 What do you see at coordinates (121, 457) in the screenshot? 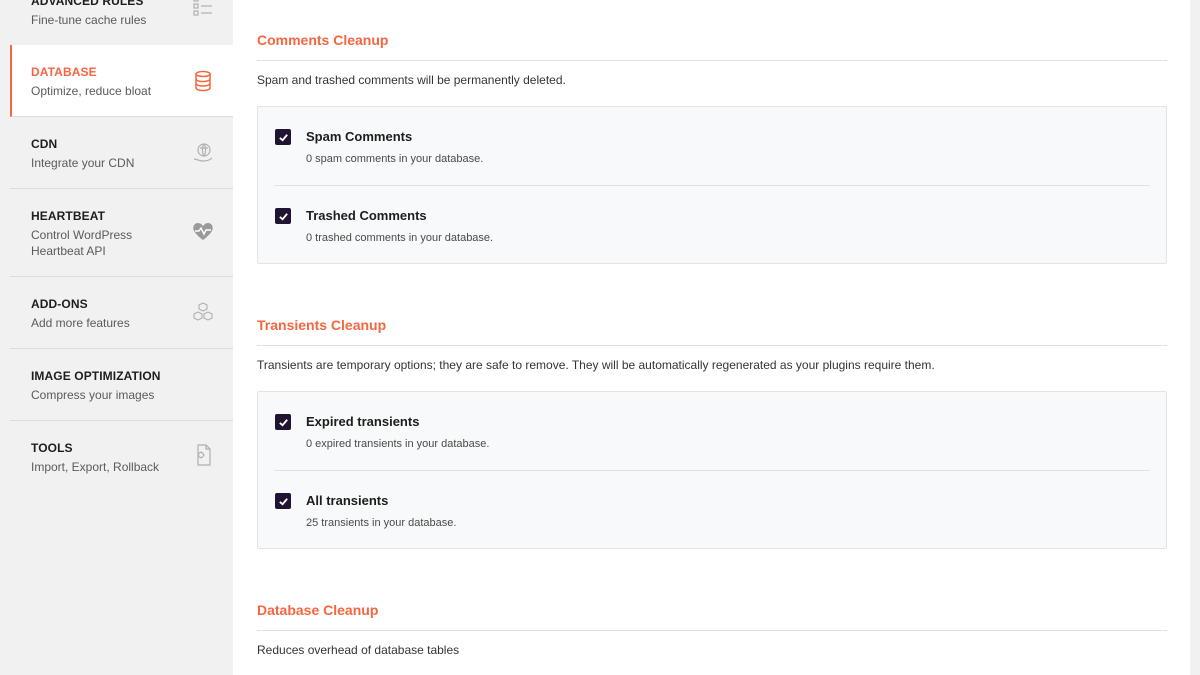
I see `sidebar-item-tools: TOOLS Import, Export, Rollback` at bounding box center [121, 457].